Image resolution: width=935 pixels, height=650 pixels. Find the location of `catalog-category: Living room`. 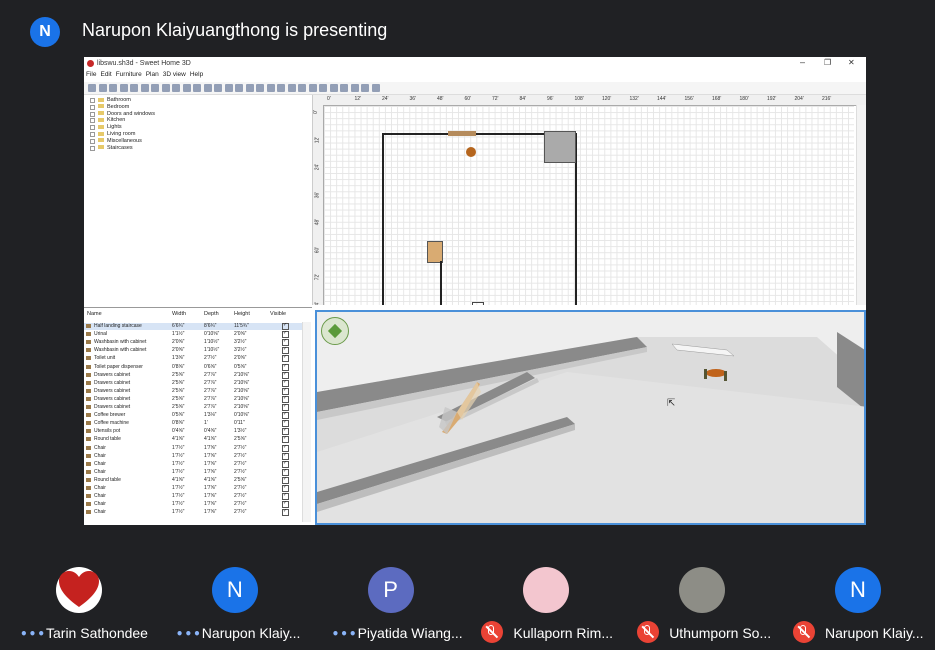

catalog-category: Living room is located at coordinates (112, 134).